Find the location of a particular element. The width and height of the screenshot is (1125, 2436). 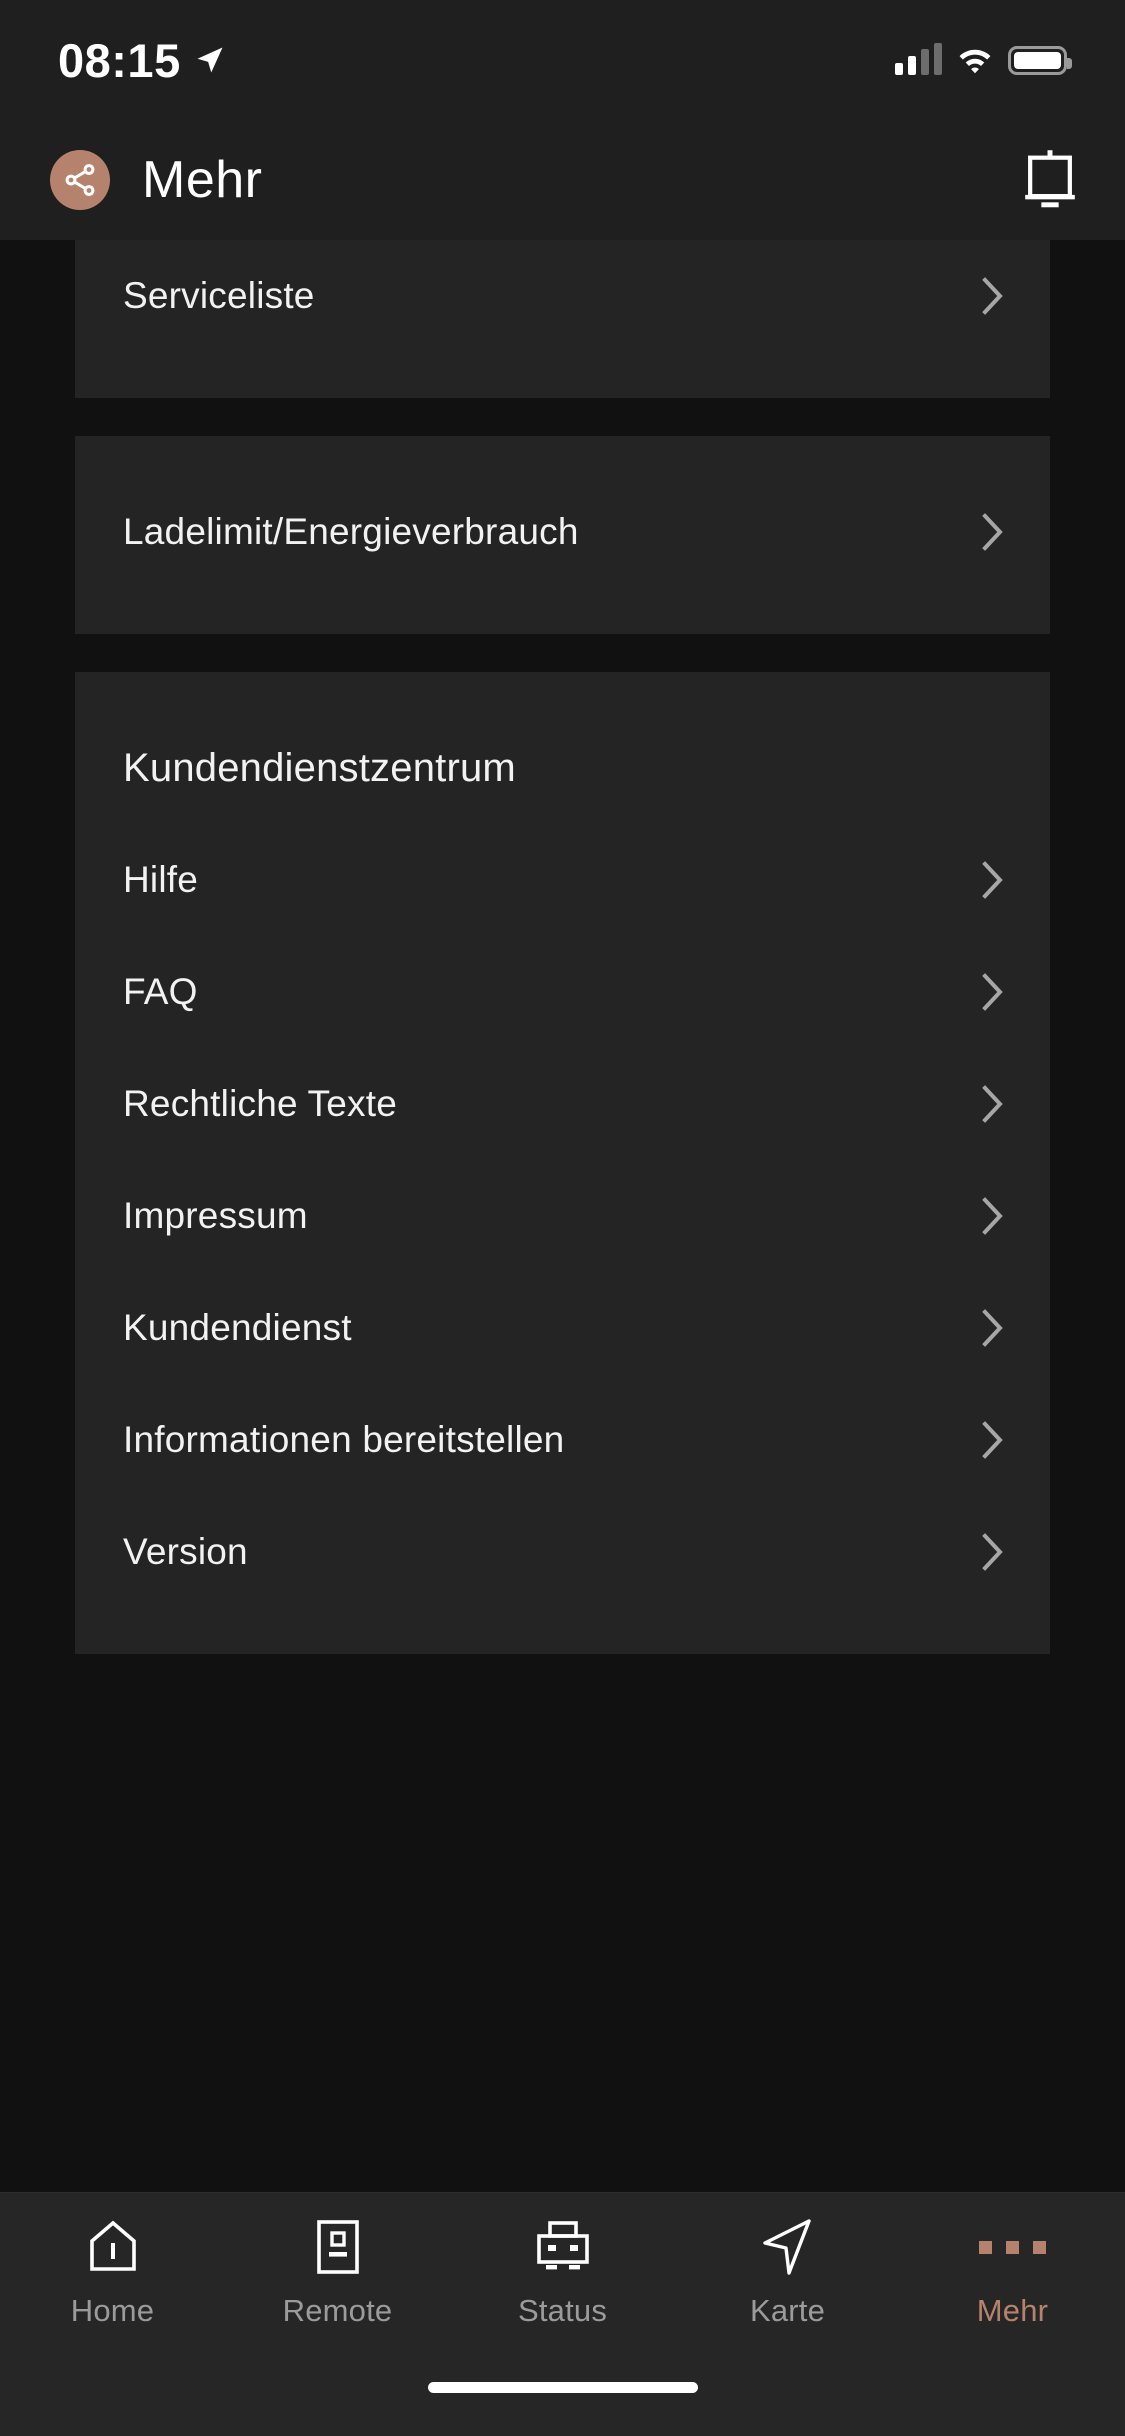

cellular-signal-icon is located at coordinates (918, 59).